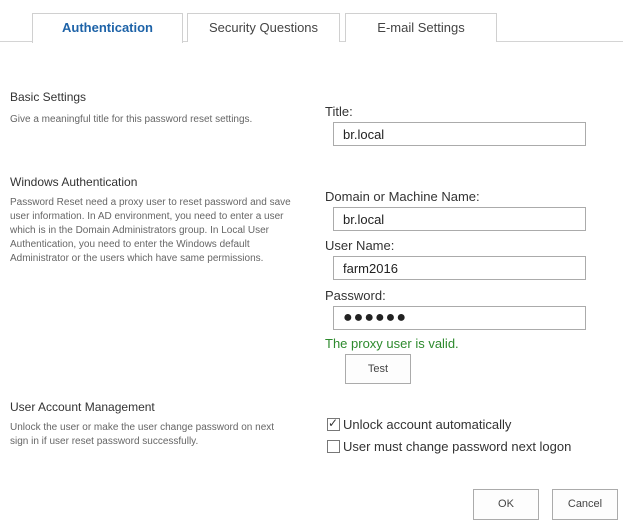 The width and height of the screenshot is (623, 532). Describe the element at coordinates (392, 343) in the screenshot. I see `proxy-valid-message: The proxy user is valid.` at that location.